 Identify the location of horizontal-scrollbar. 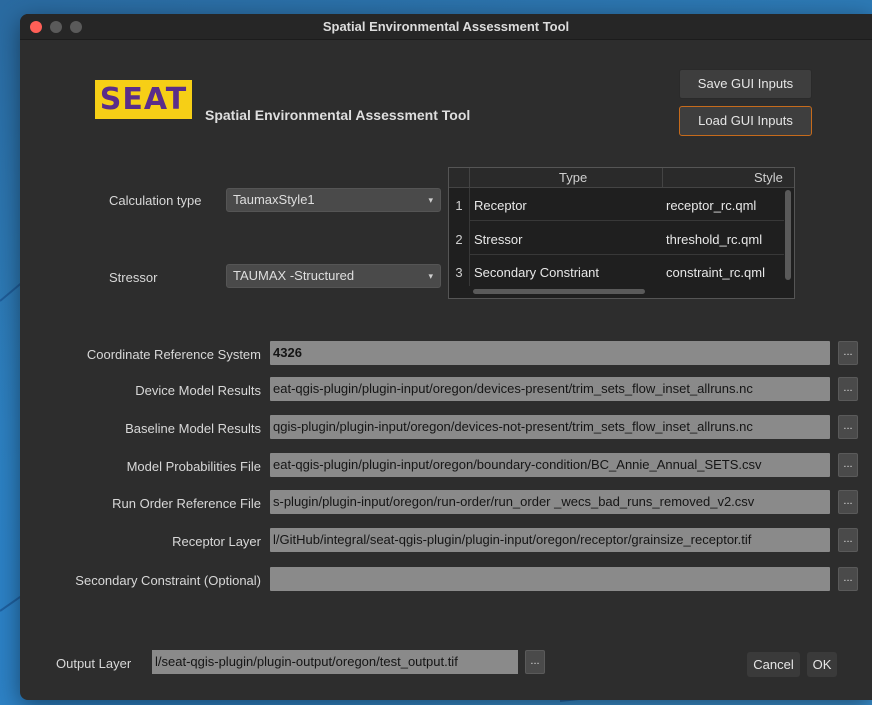
(559, 291).